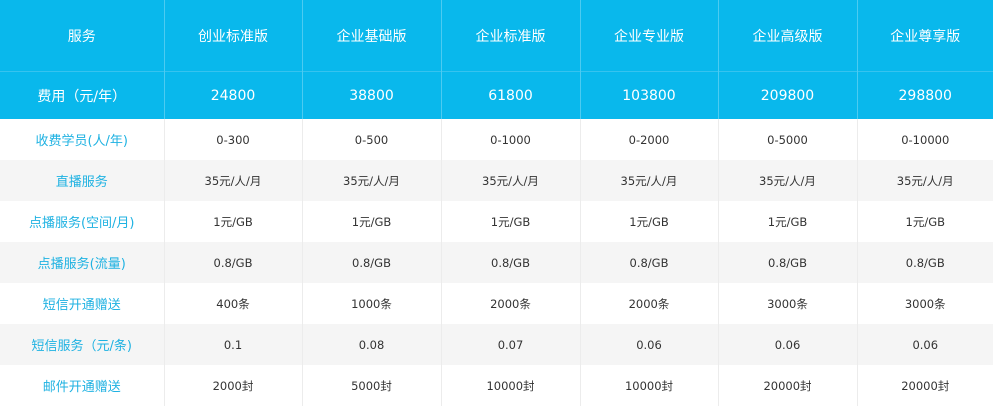 This screenshot has width=993, height=406. What do you see at coordinates (649, 36) in the screenshot?
I see `plan-header-enterprise-professional: 企业专业版` at bounding box center [649, 36].